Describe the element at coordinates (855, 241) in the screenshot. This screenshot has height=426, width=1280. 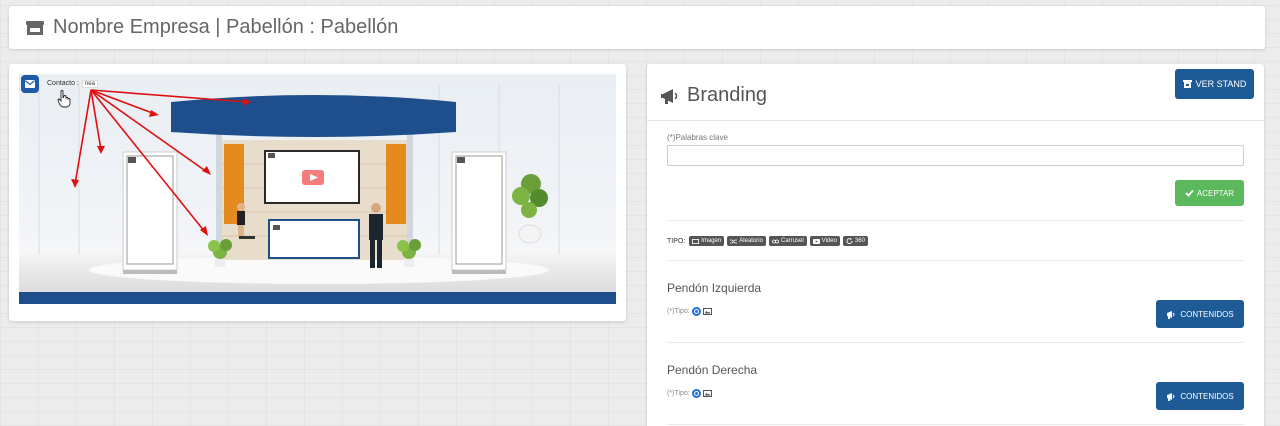
I see `tag-360: 360` at that location.